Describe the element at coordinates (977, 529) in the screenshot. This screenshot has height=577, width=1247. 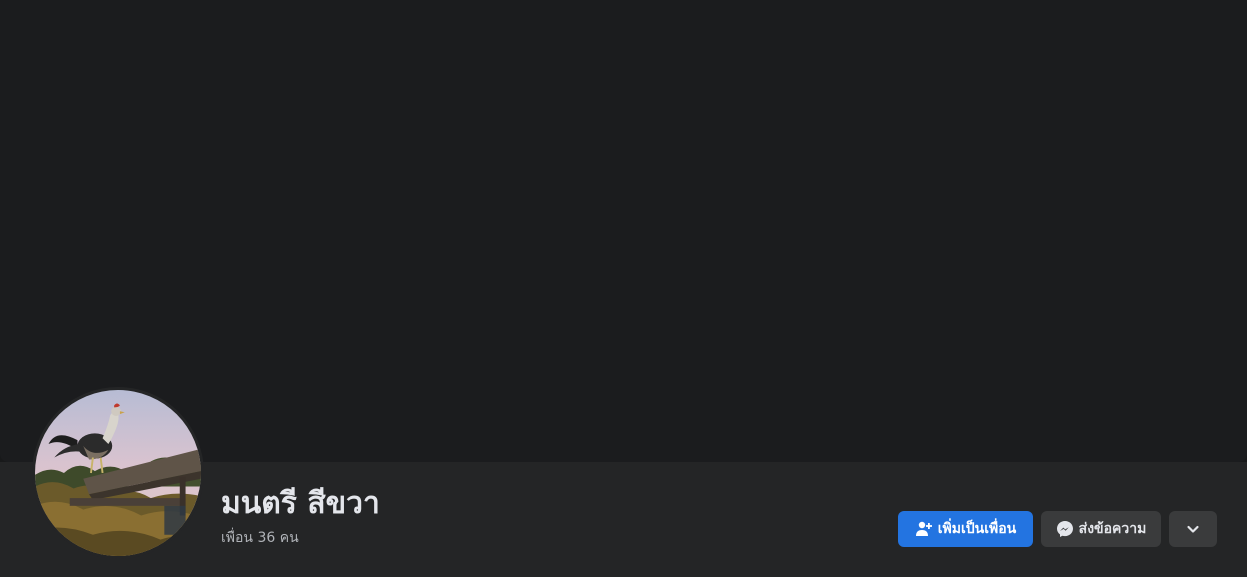
I see `add-friend-label: เพิ่มเป็นเพื่อน` at that location.